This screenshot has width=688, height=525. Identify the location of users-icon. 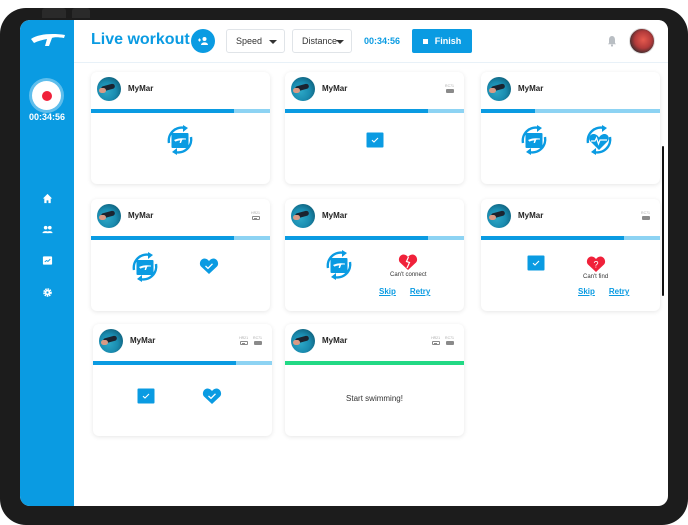
(47, 229).